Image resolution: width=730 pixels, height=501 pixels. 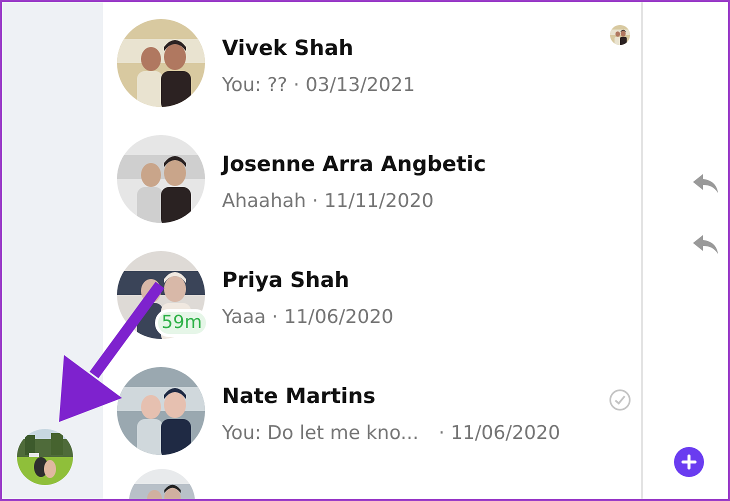 I want to click on message-preview: You: ??, so click(x=255, y=85).